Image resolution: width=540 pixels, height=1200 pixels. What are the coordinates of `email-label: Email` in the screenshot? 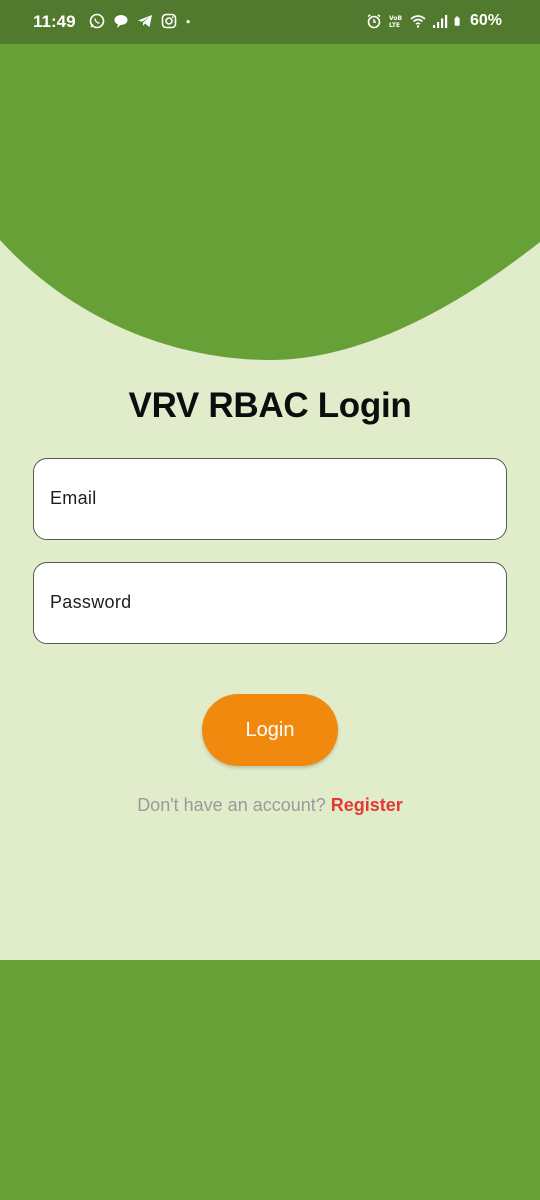 It's located at (73, 498).